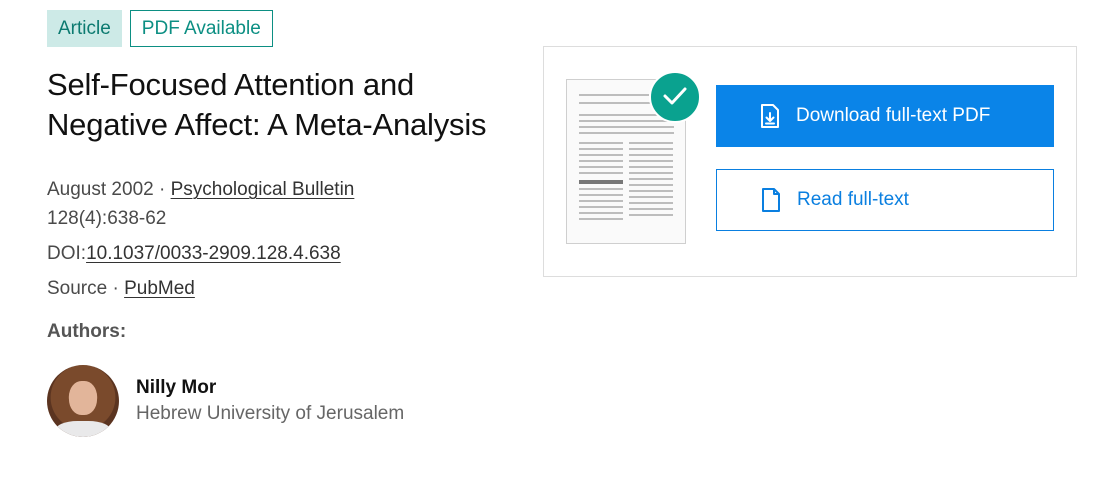 The image size is (1108, 499). I want to click on avatar-face, so click(83, 398).